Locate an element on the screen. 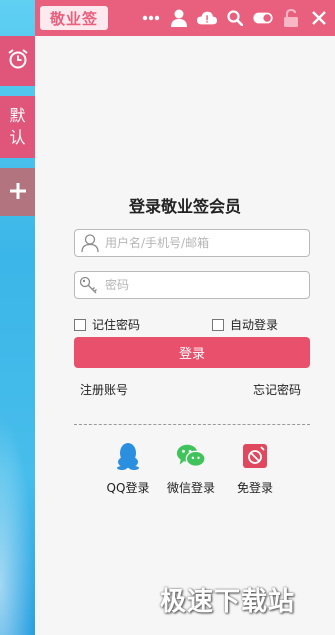 The height and width of the screenshot is (635, 335). qq-login-button: QQ登录 is located at coordinates (128, 468).